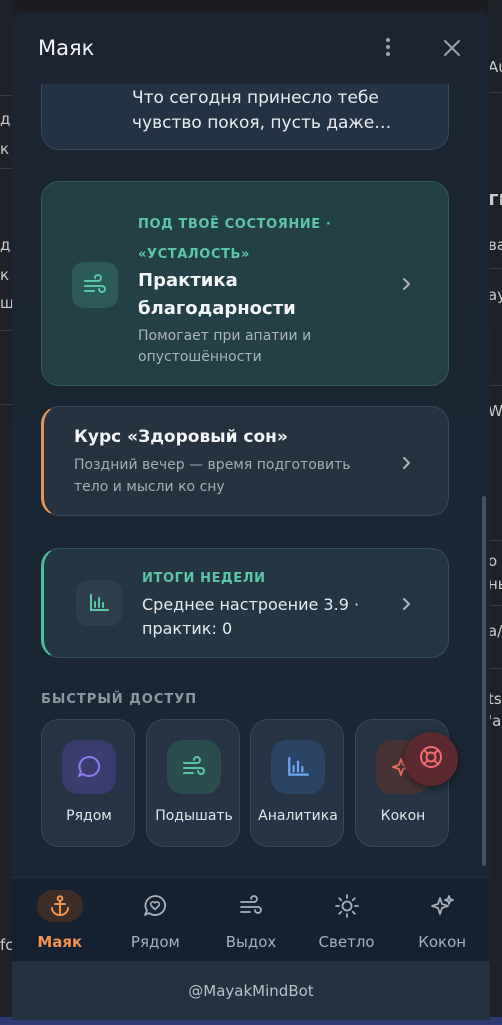  I want to click on course-title: Курс «Здоровый сон», so click(181, 437).